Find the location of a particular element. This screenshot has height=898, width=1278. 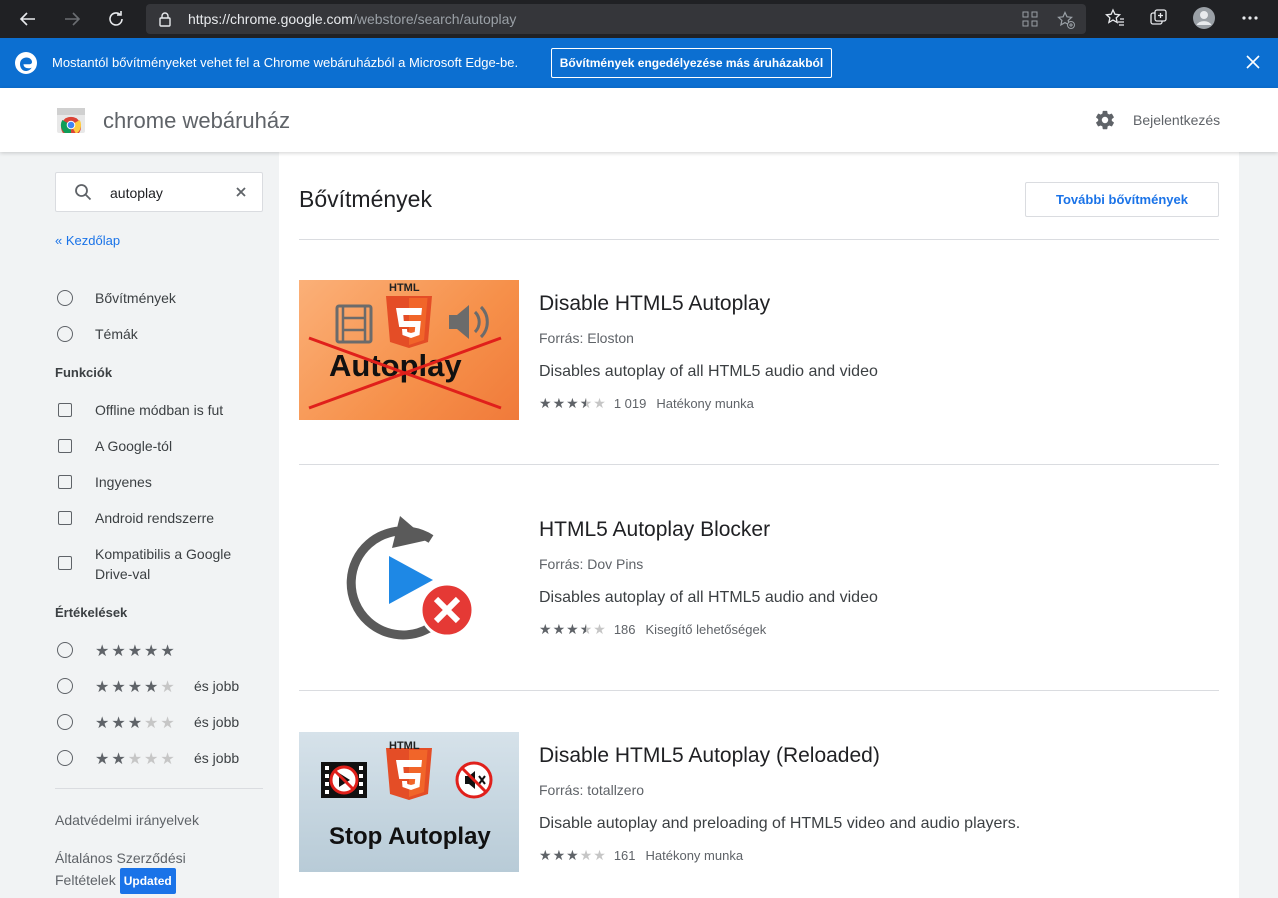

rating-count: 161 is located at coordinates (624, 855).